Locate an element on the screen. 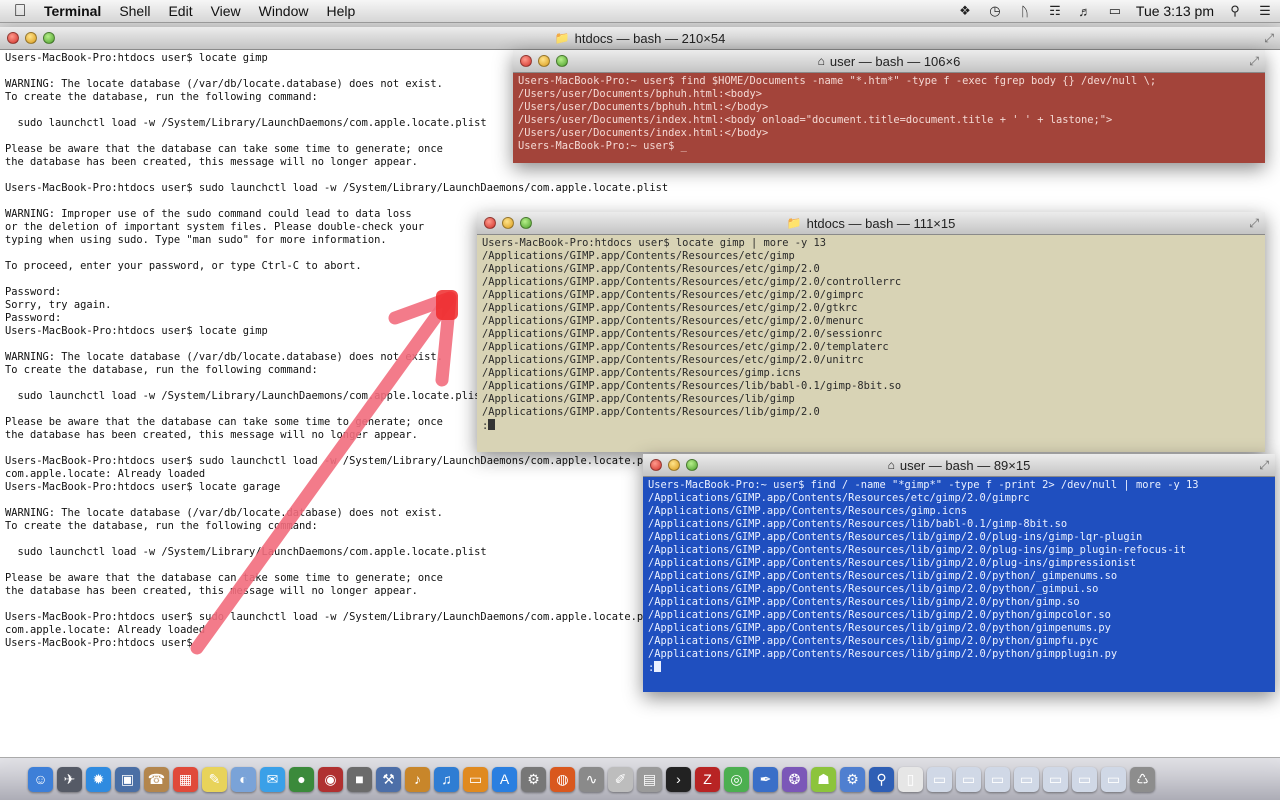 This screenshot has width=1280, height=800. menu-edit: Edit is located at coordinates (180, 11).